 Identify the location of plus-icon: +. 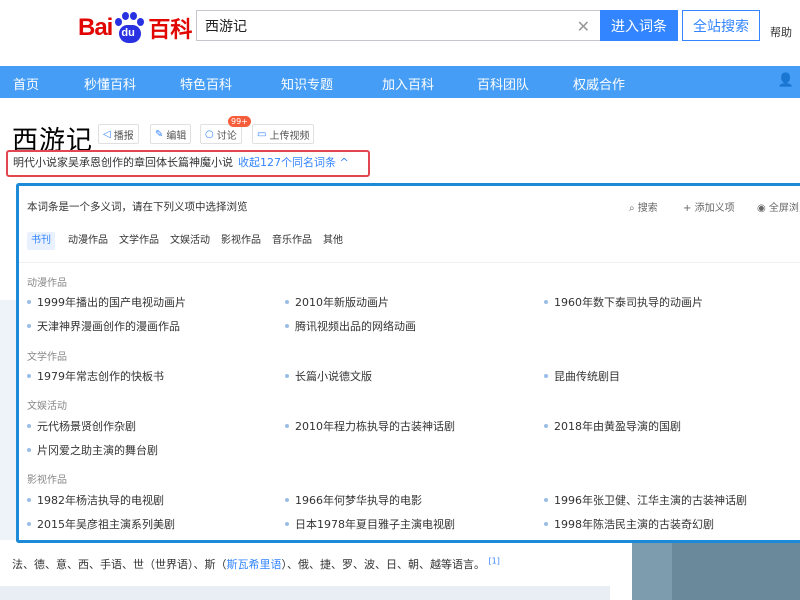
(687, 208).